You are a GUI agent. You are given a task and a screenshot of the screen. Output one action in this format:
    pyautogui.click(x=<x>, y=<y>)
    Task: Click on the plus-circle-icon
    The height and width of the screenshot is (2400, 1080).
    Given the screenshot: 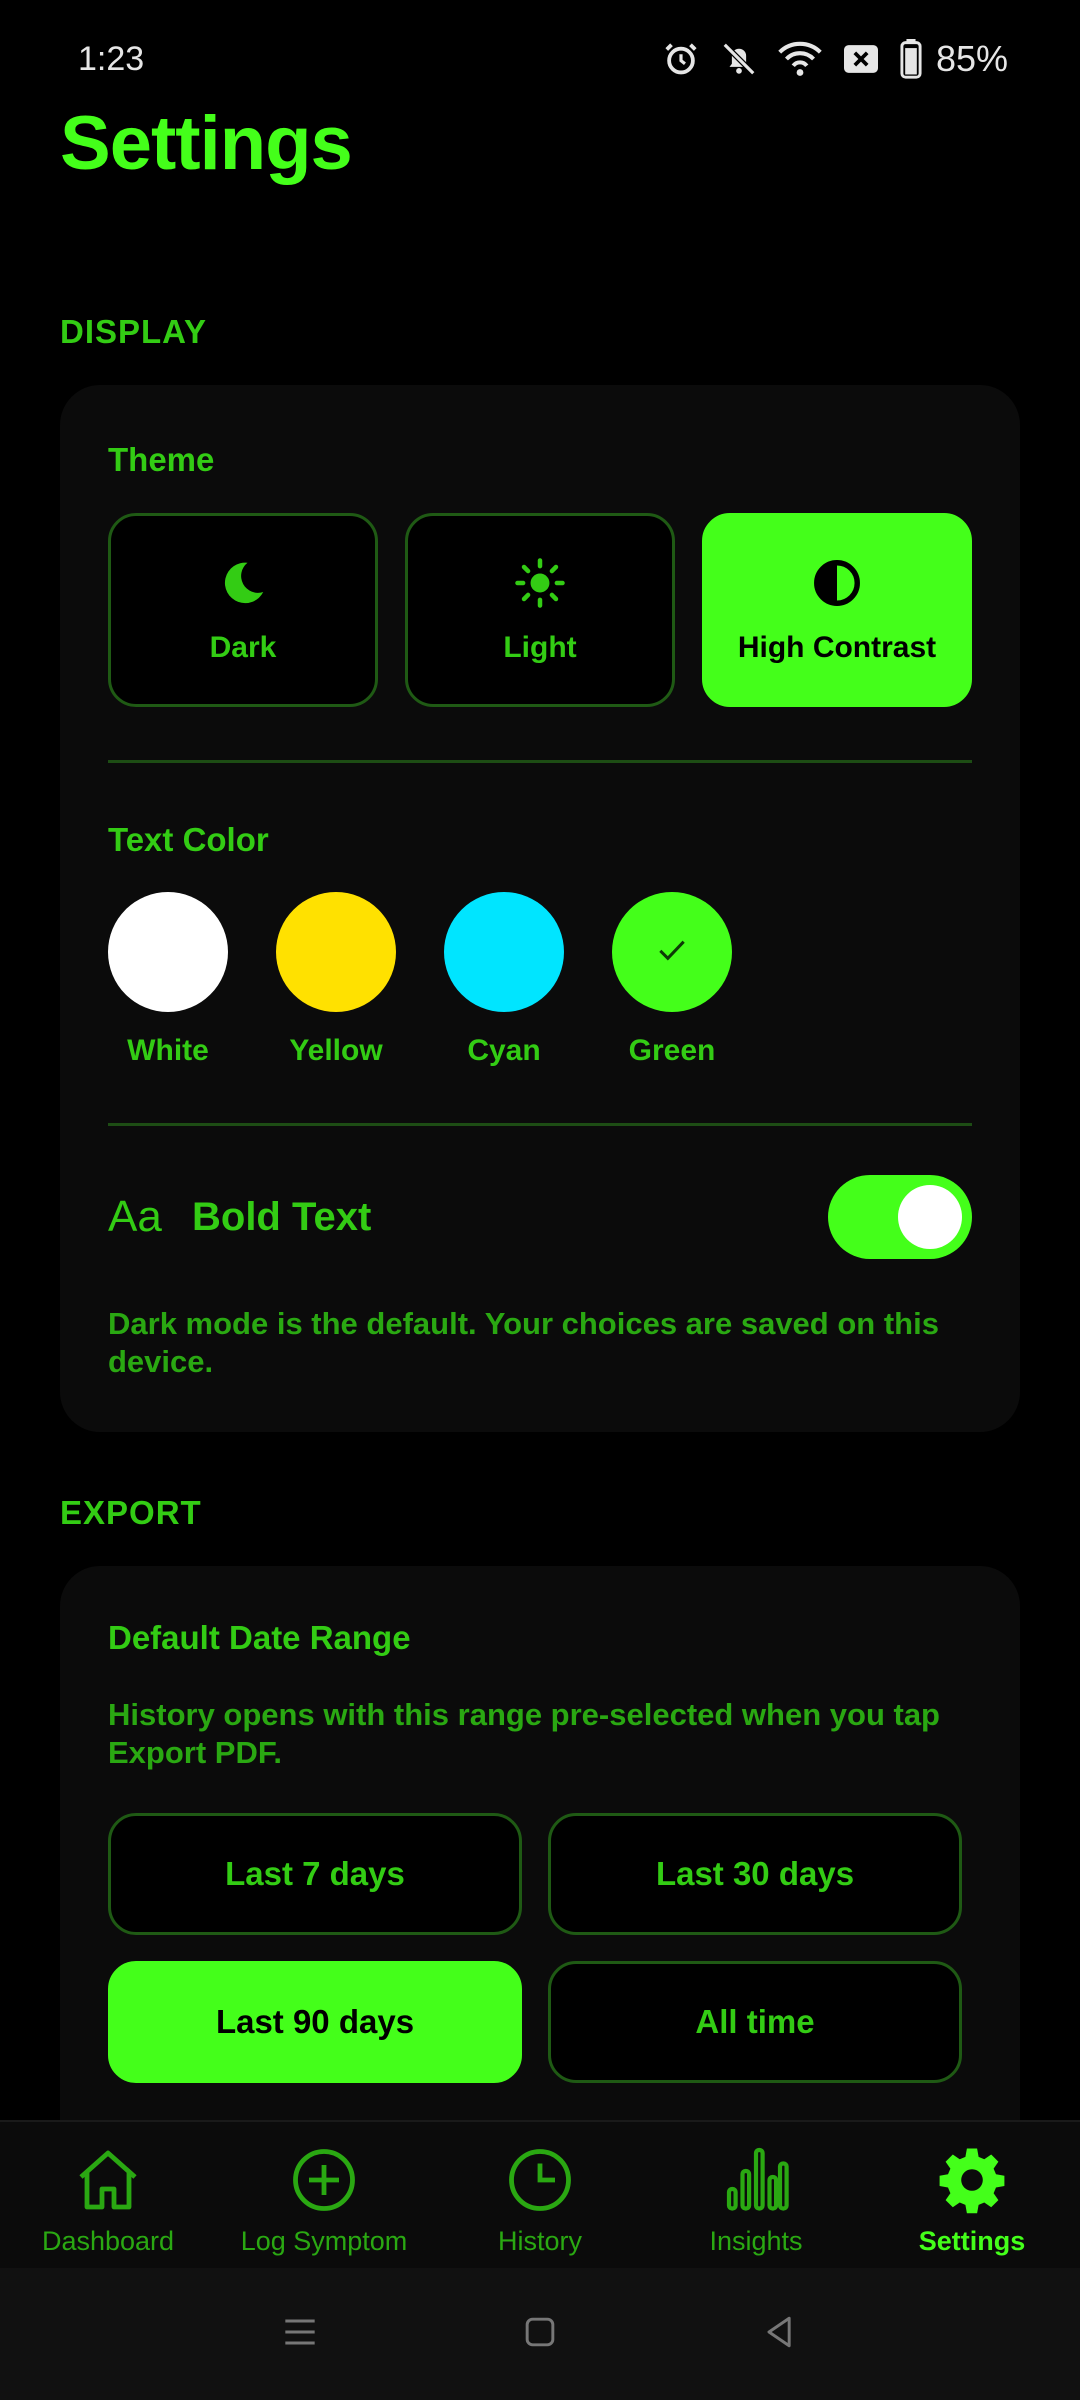 What is the action you would take?
    pyautogui.click(x=324, y=2180)
    